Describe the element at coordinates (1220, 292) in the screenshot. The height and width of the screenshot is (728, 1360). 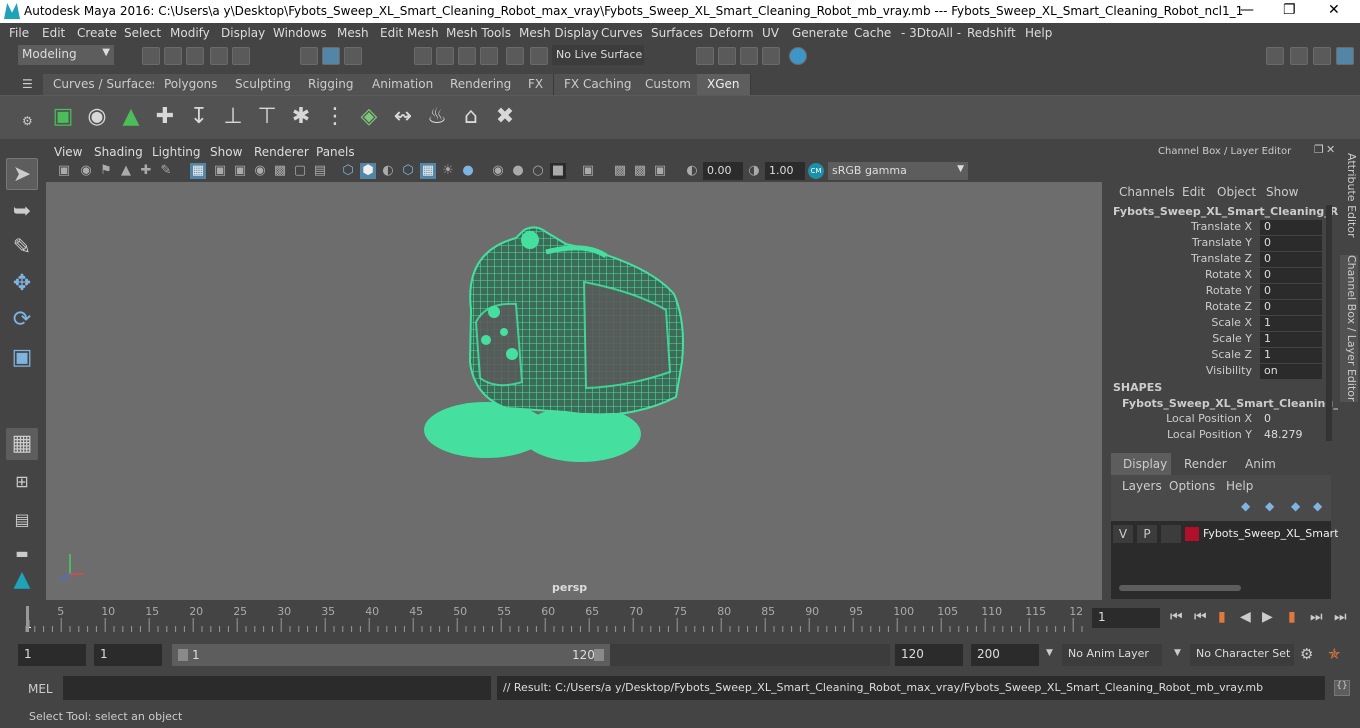
I see `attr-rotate-y: Rotate Y0` at that location.